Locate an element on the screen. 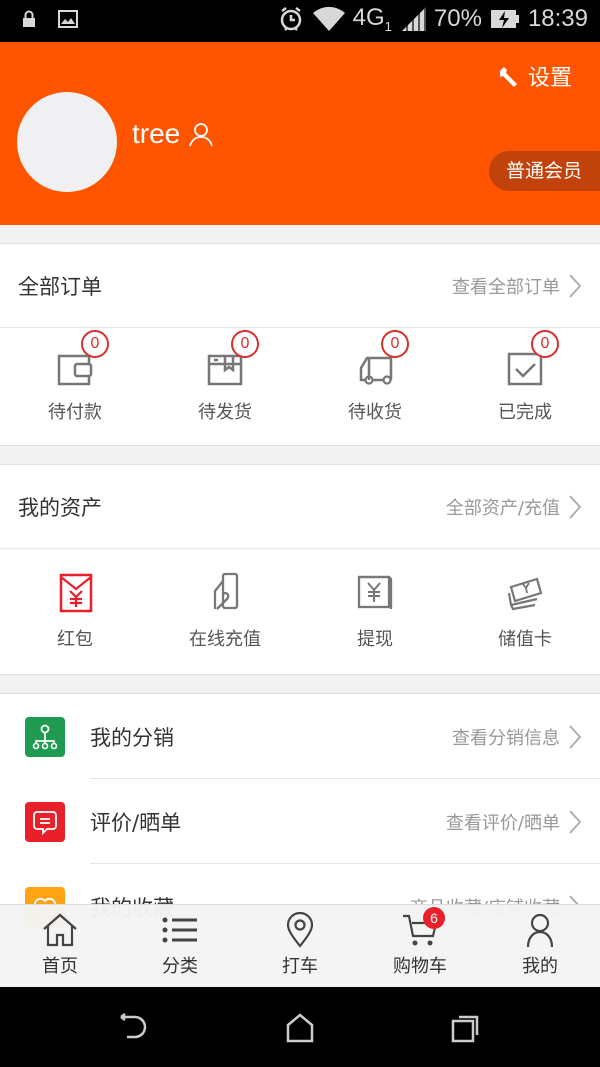 The image size is (600, 1067). assets-header: 我的资产 全部资产/充值 is located at coordinates (300, 507).